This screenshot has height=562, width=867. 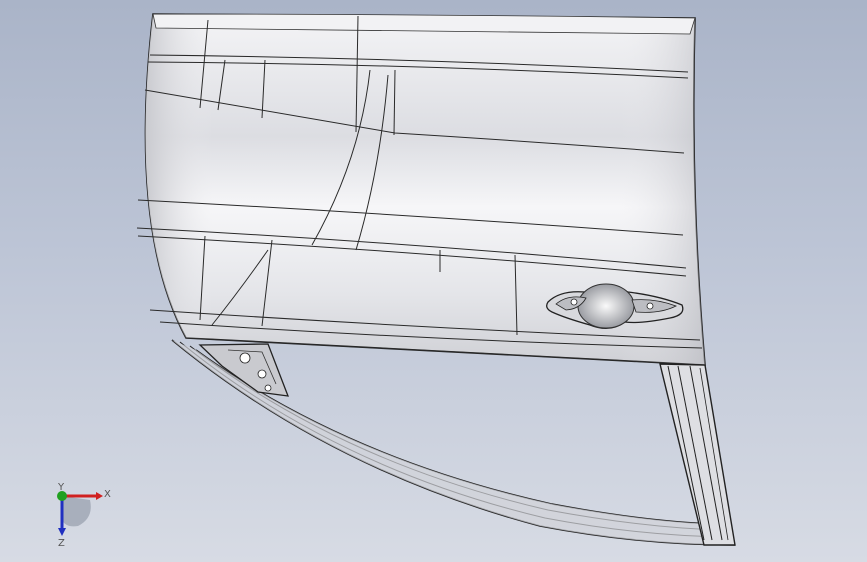 I want to click on orientation-triad: X Y Z, so click(x=80, y=515).